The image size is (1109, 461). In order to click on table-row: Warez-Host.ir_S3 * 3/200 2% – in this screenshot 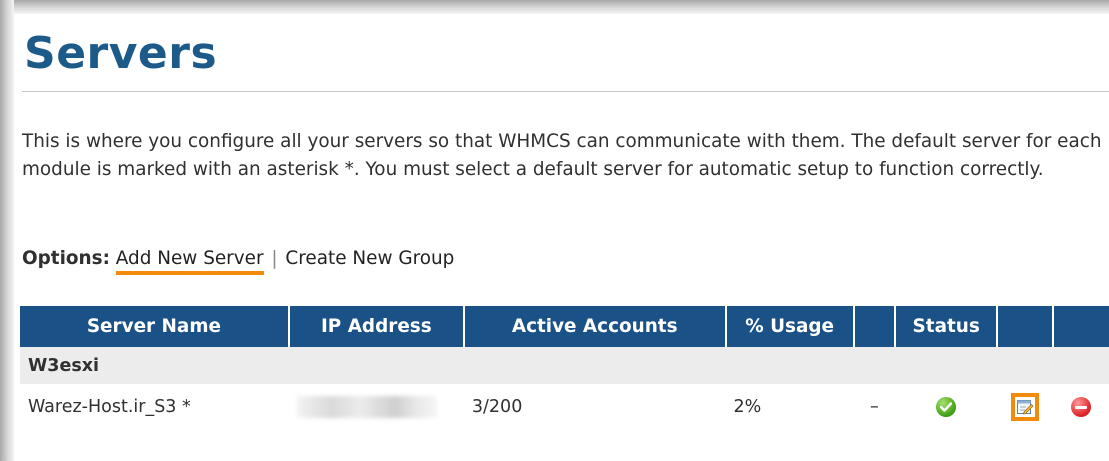, I will do `click(564, 407)`.